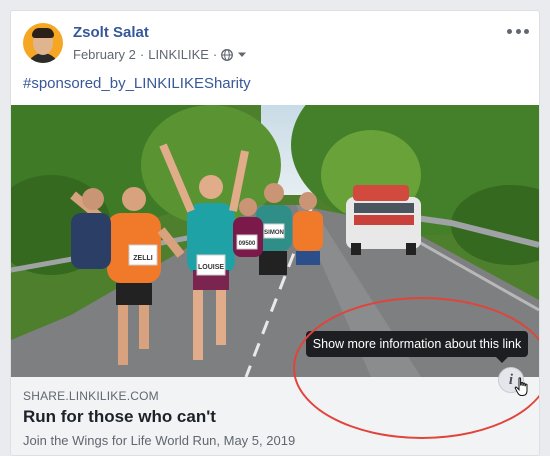 This screenshot has height=456, width=550. Describe the element at coordinates (242, 55) in the screenshot. I see `chevron-down-icon` at that location.